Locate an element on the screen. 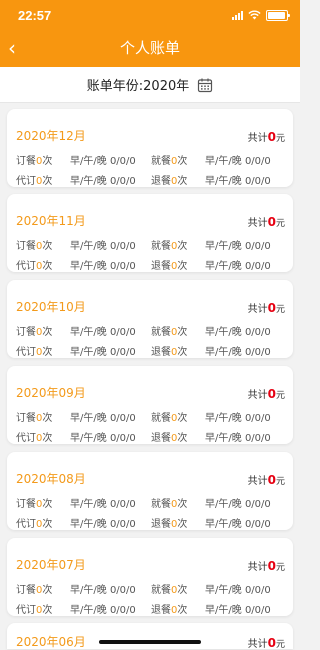  wifi-icon is located at coordinates (254, 15).